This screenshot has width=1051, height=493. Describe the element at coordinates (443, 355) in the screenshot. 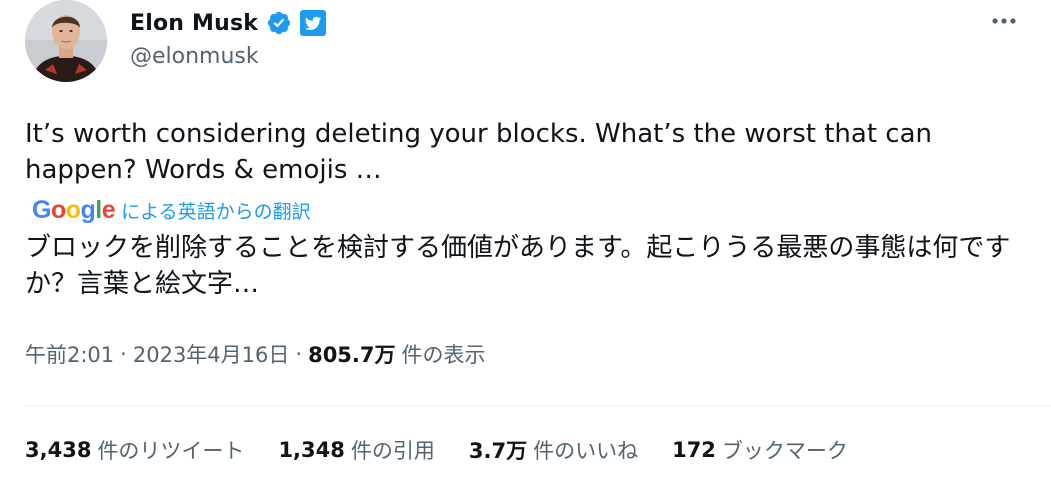

I see `views-label: 件の表示` at that location.